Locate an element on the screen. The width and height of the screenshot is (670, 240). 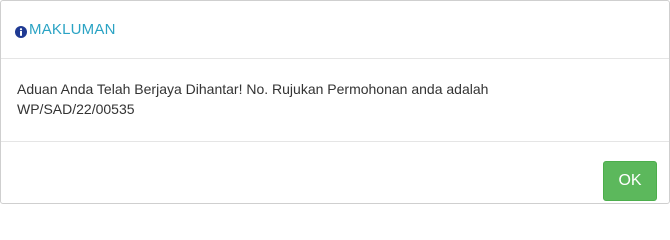
info-circle-icon is located at coordinates (21, 31).